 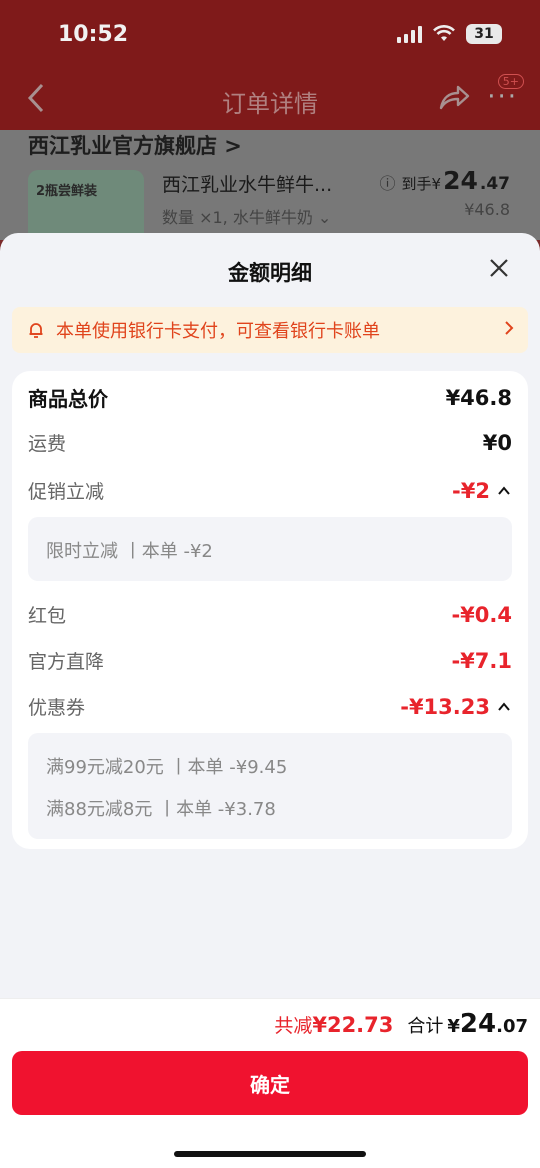 What do you see at coordinates (478, 1024) in the screenshot?
I see `total-main: 24` at bounding box center [478, 1024].